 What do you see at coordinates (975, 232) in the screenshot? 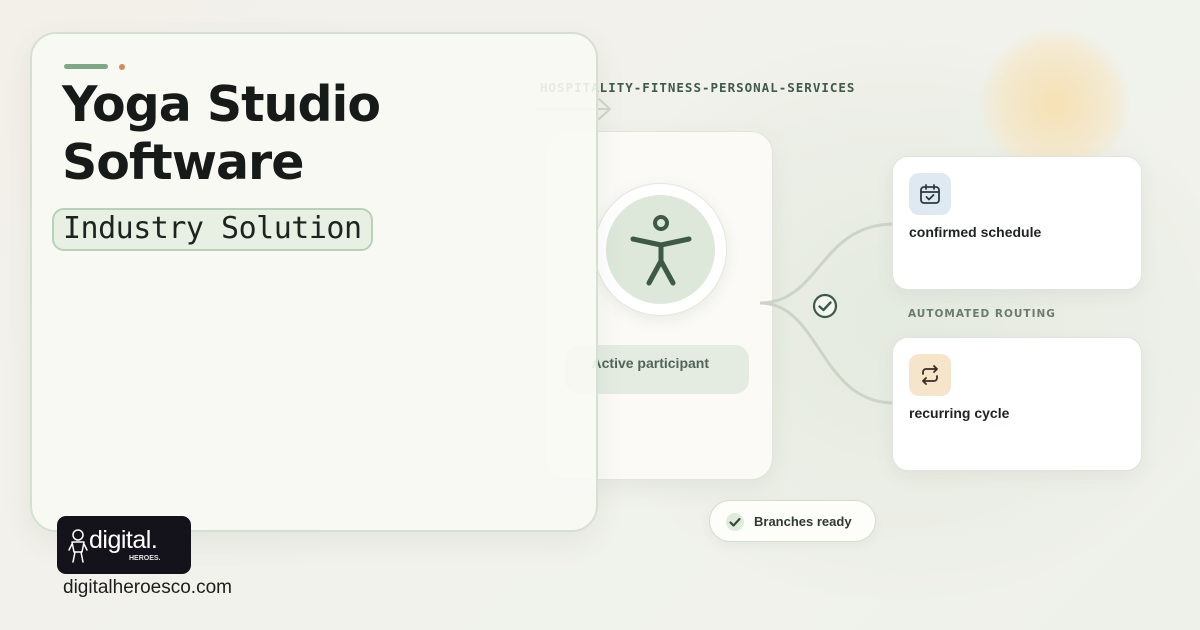
I see `node-label: confirmed schedule` at bounding box center [975, 232].